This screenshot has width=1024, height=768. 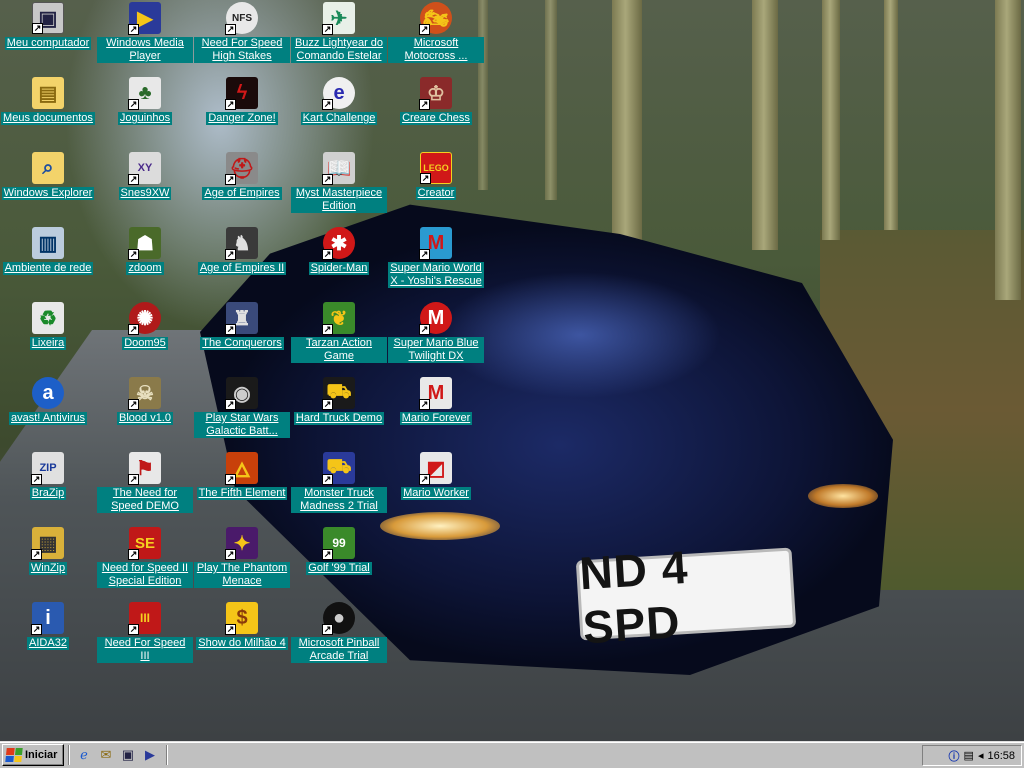 I want to click on aida32-icon: i ↗, so click(x=47, y=618).